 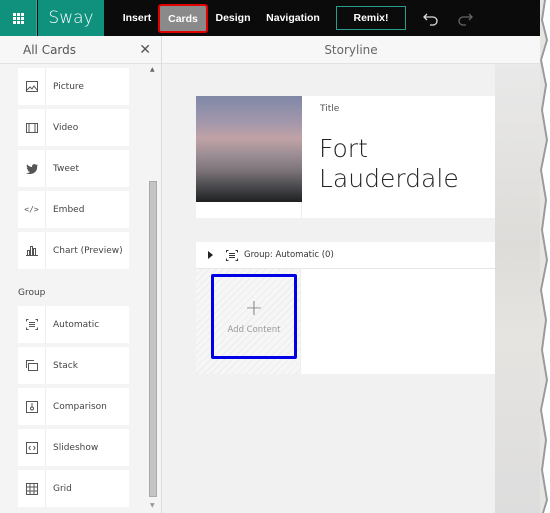 I want to click on close-icon: ✕, so click(x=145, y=50).